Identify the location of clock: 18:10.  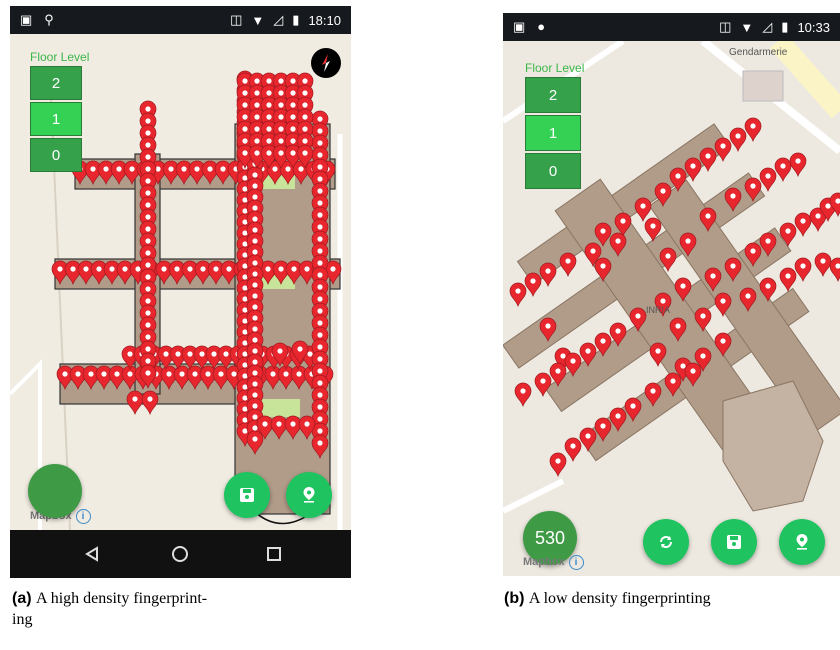
(324, 20).